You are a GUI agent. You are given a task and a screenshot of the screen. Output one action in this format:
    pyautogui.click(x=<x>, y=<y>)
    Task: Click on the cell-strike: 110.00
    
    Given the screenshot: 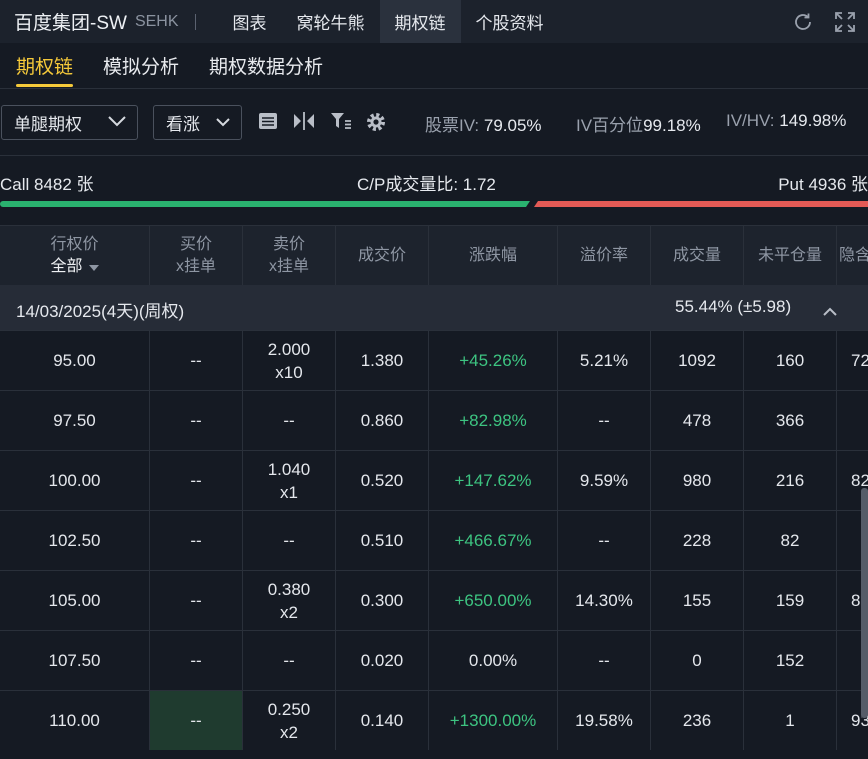 What is the action you would take?
    pyautogui.click(x=74, y=720)
    